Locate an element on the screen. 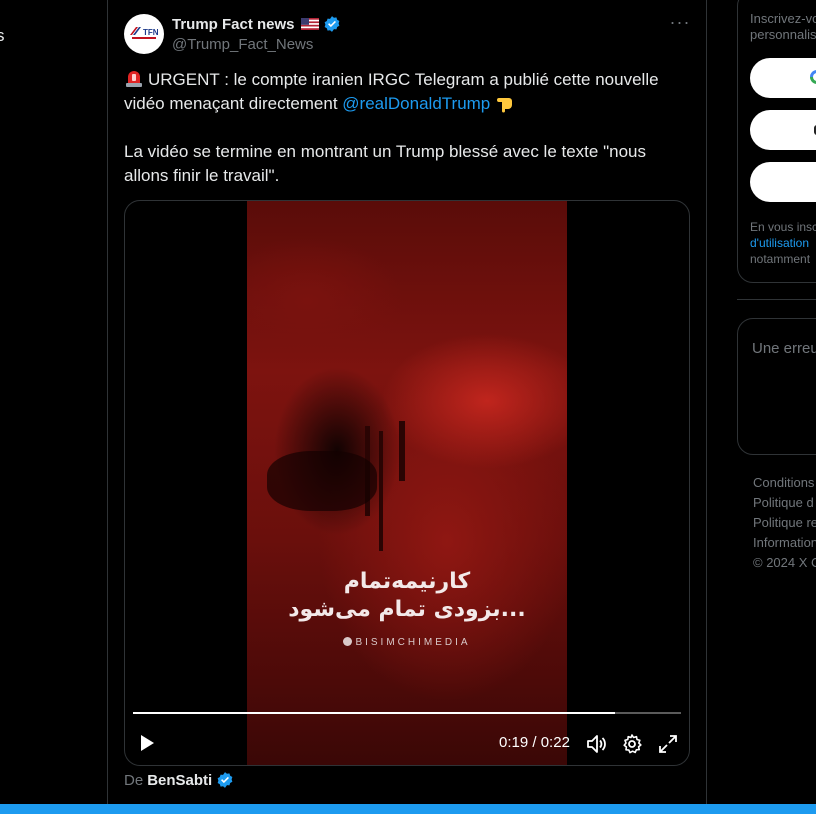 The height and width of the screenshot is (814, 816). video-time: 0:19 / 0:22 is located at coordinates (534, 742).